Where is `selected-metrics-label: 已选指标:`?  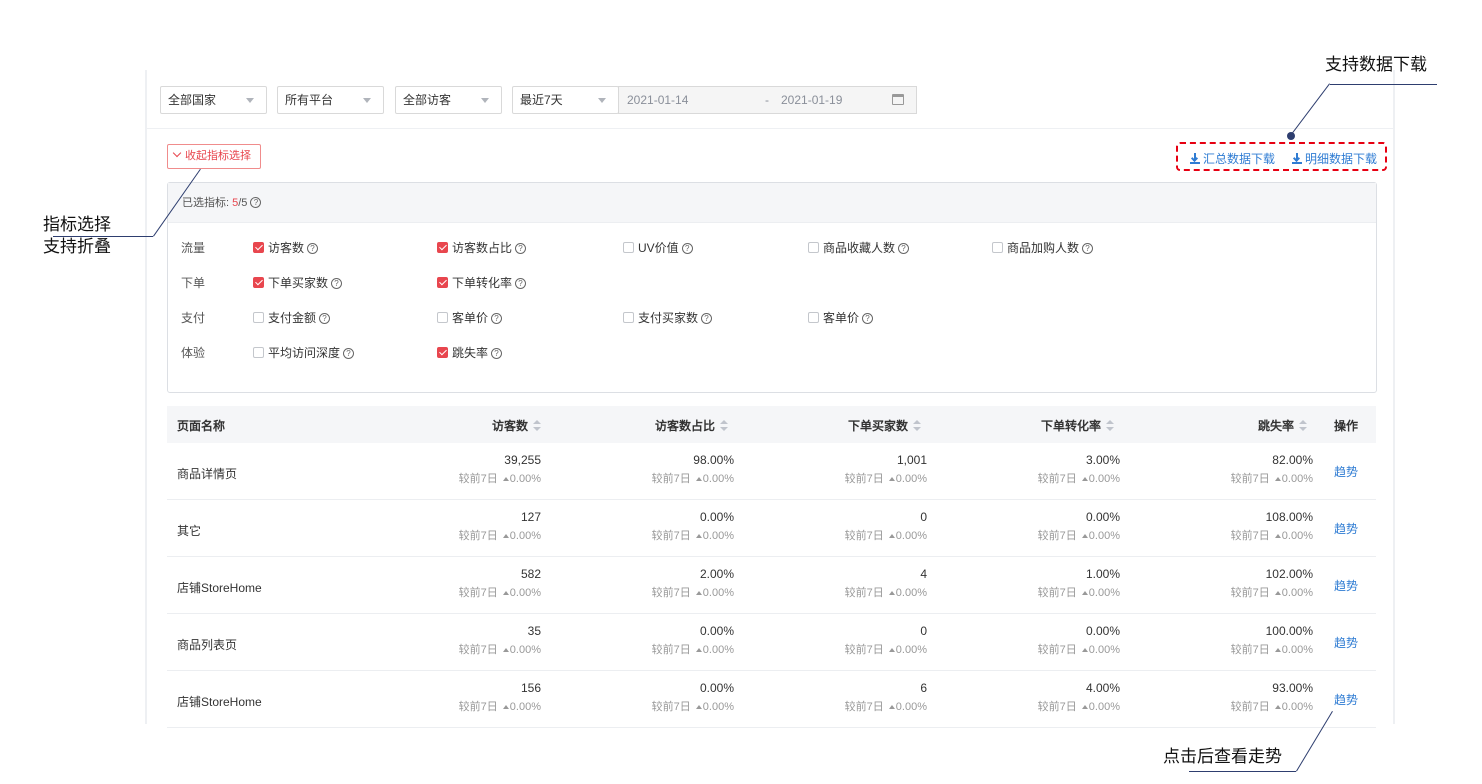 selected-metrics-label: 已选指标: is located at coordinates (206, 203).